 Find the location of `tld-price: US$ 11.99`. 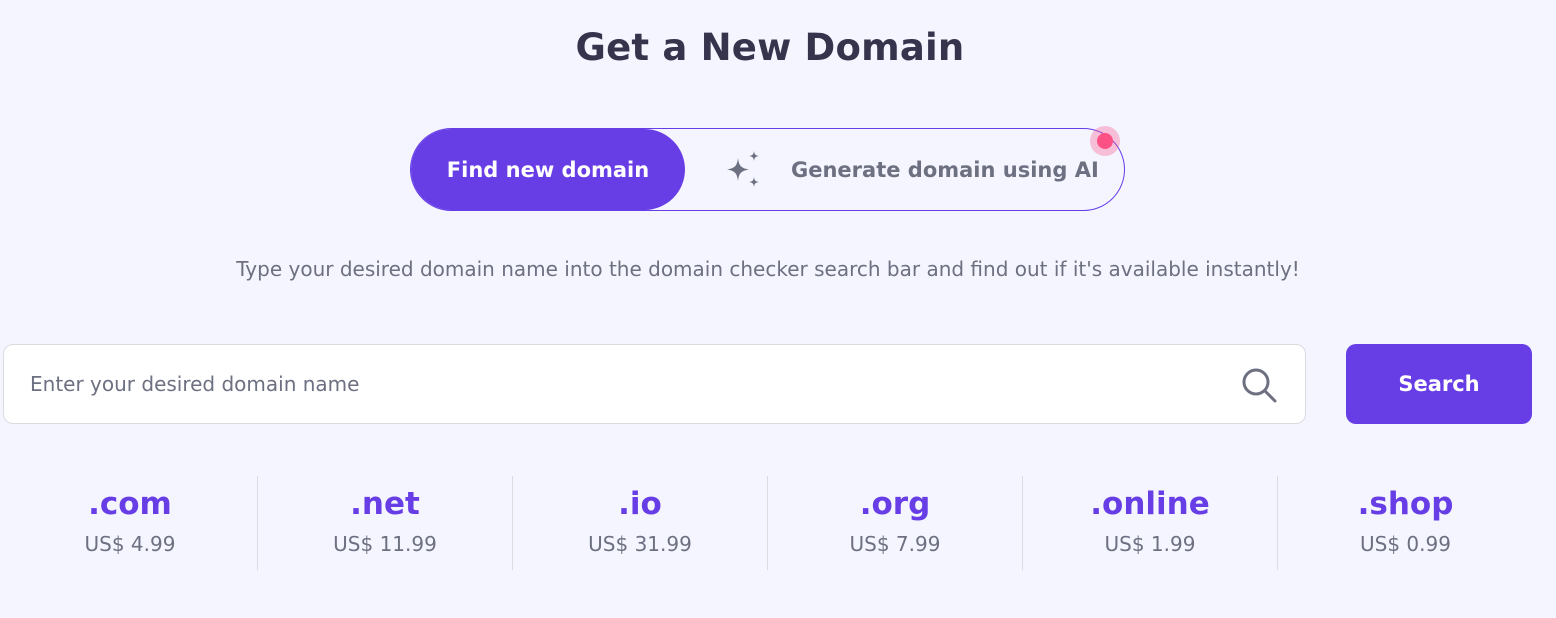

tld-price: US$ 11.99 is located at coordinates (385, 544).